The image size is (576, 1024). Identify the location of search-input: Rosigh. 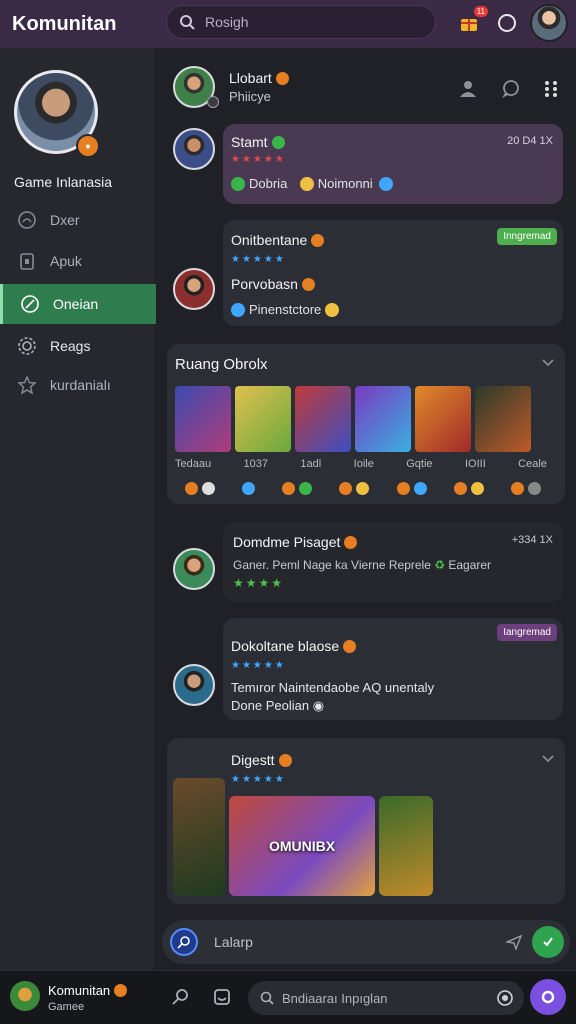
(227, 22).